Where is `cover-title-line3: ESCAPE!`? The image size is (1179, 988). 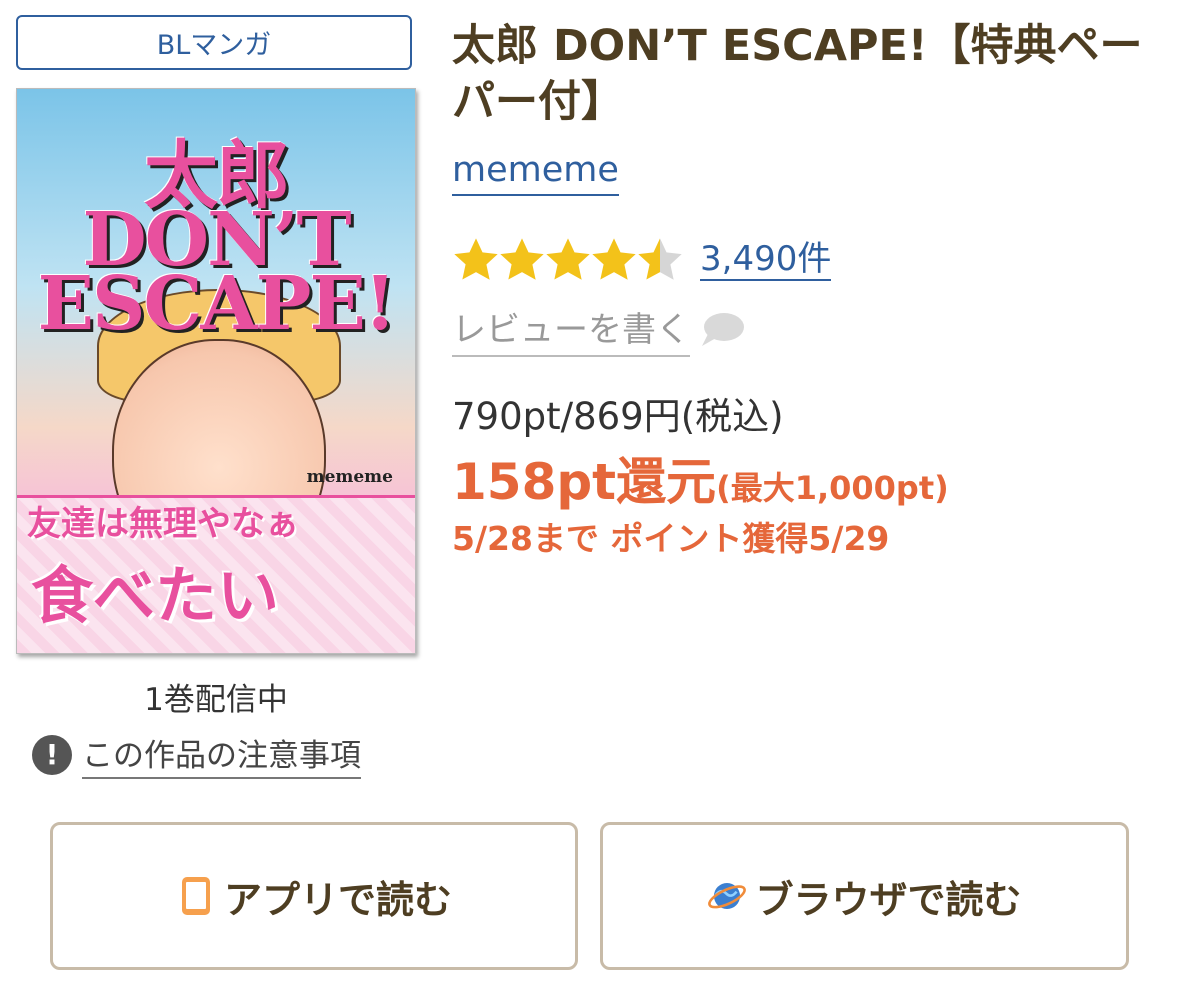 cover-title-line3: ESCAPE! is located at coordinates (217, 304).